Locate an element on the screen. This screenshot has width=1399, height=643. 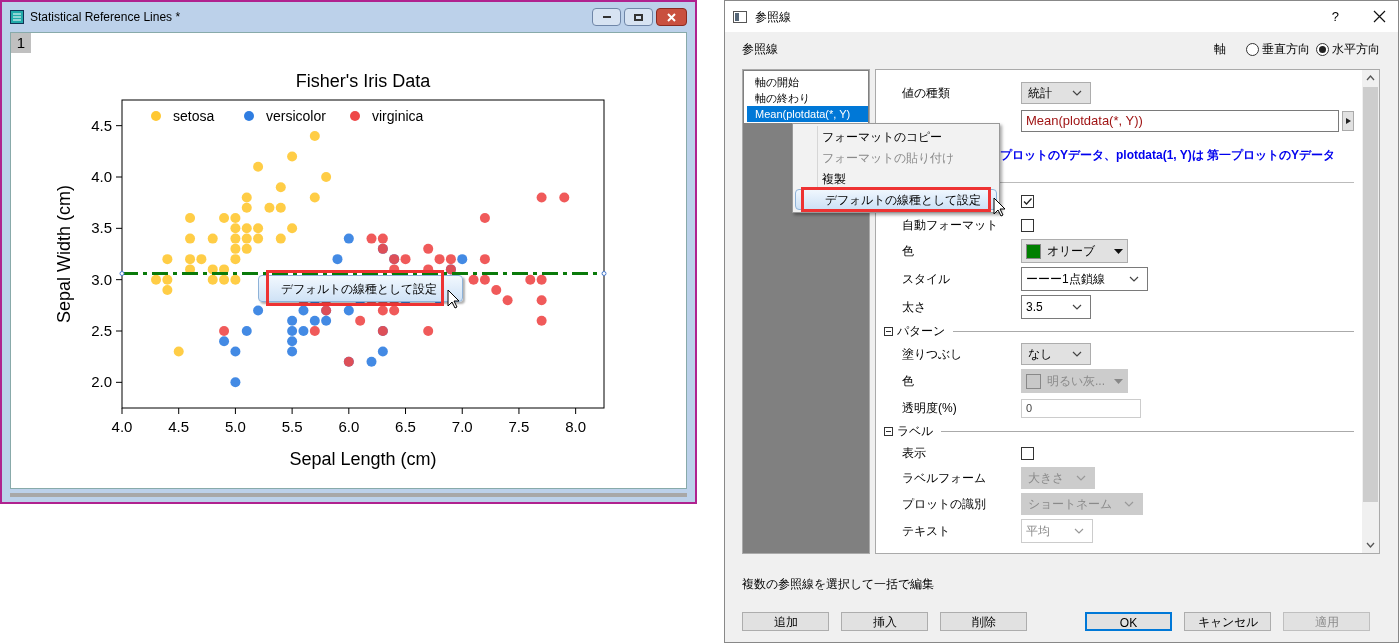
y-tick-label: 3.5 is located at coordinates (101, 228).